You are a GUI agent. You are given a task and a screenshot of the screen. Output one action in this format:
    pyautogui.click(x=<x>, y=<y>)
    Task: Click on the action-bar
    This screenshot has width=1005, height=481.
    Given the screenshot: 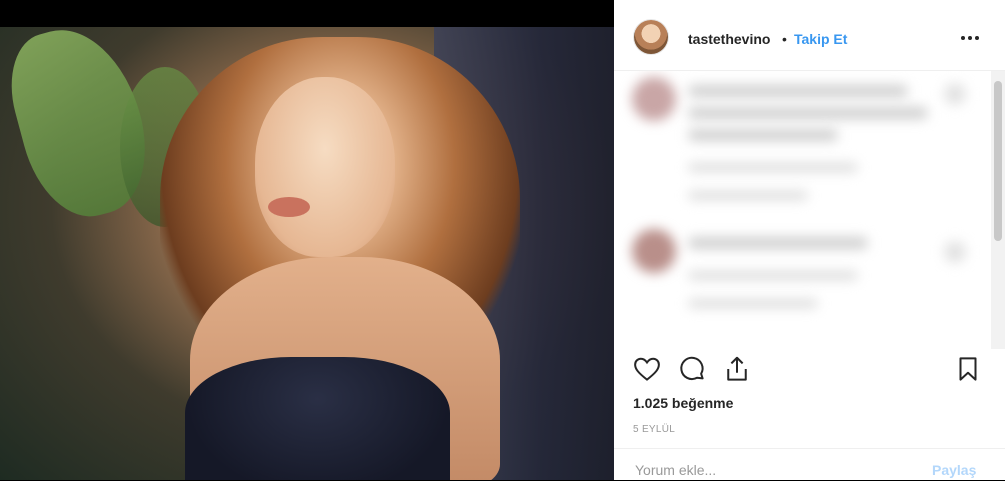 What is the action you would take?
    pyautogui.click(x=809, y=370)
    